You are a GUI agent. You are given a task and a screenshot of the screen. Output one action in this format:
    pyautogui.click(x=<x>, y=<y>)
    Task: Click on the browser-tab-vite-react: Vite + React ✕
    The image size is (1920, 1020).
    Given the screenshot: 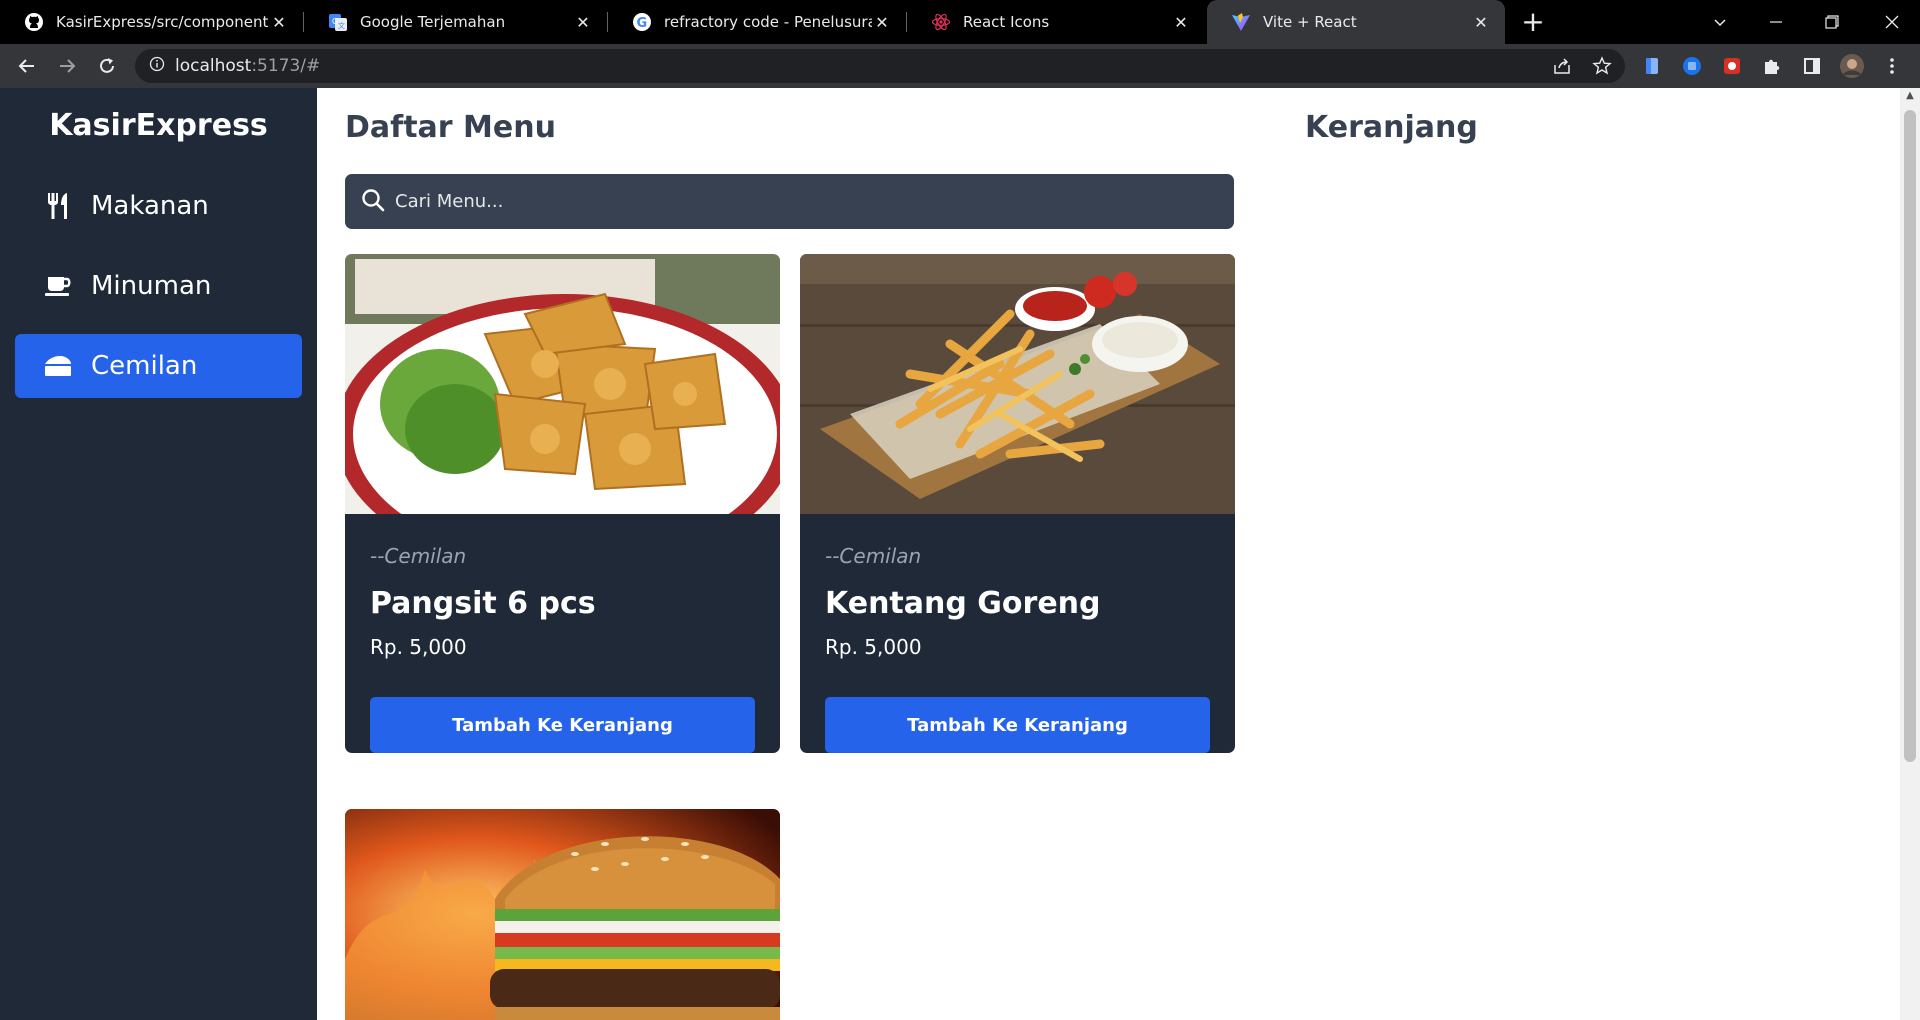 What is the action you would take?
    pyautogui.click(x=1356, y=22)
    